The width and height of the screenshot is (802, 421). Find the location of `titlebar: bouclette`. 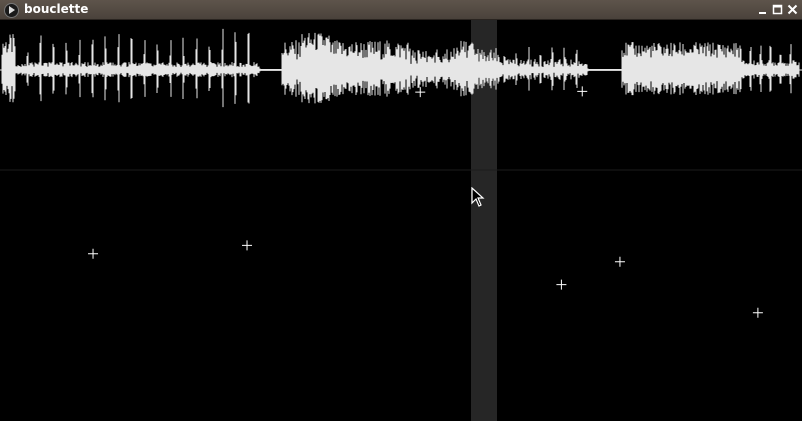

titlebar: bouclette is located at coordinates (401, 10).